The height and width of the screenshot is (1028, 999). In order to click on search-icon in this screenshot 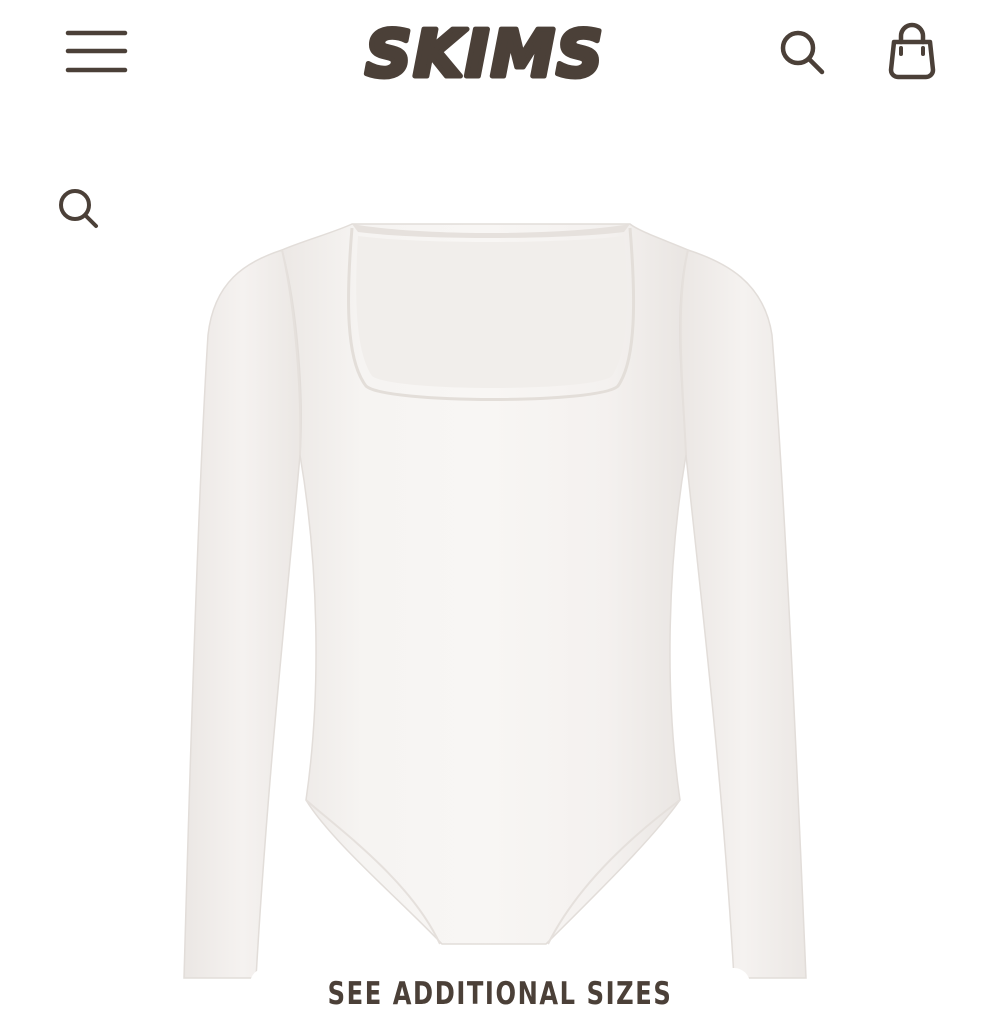, I will do `click(802, 52)`.